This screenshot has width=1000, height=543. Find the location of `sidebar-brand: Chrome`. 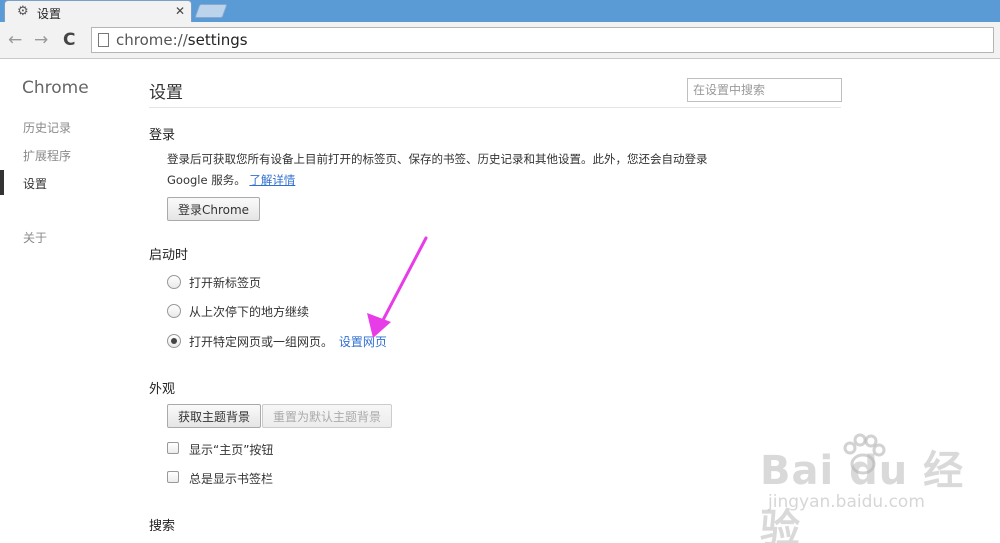

sidebar-brand: Chrome is located at coordinates (55, 88).